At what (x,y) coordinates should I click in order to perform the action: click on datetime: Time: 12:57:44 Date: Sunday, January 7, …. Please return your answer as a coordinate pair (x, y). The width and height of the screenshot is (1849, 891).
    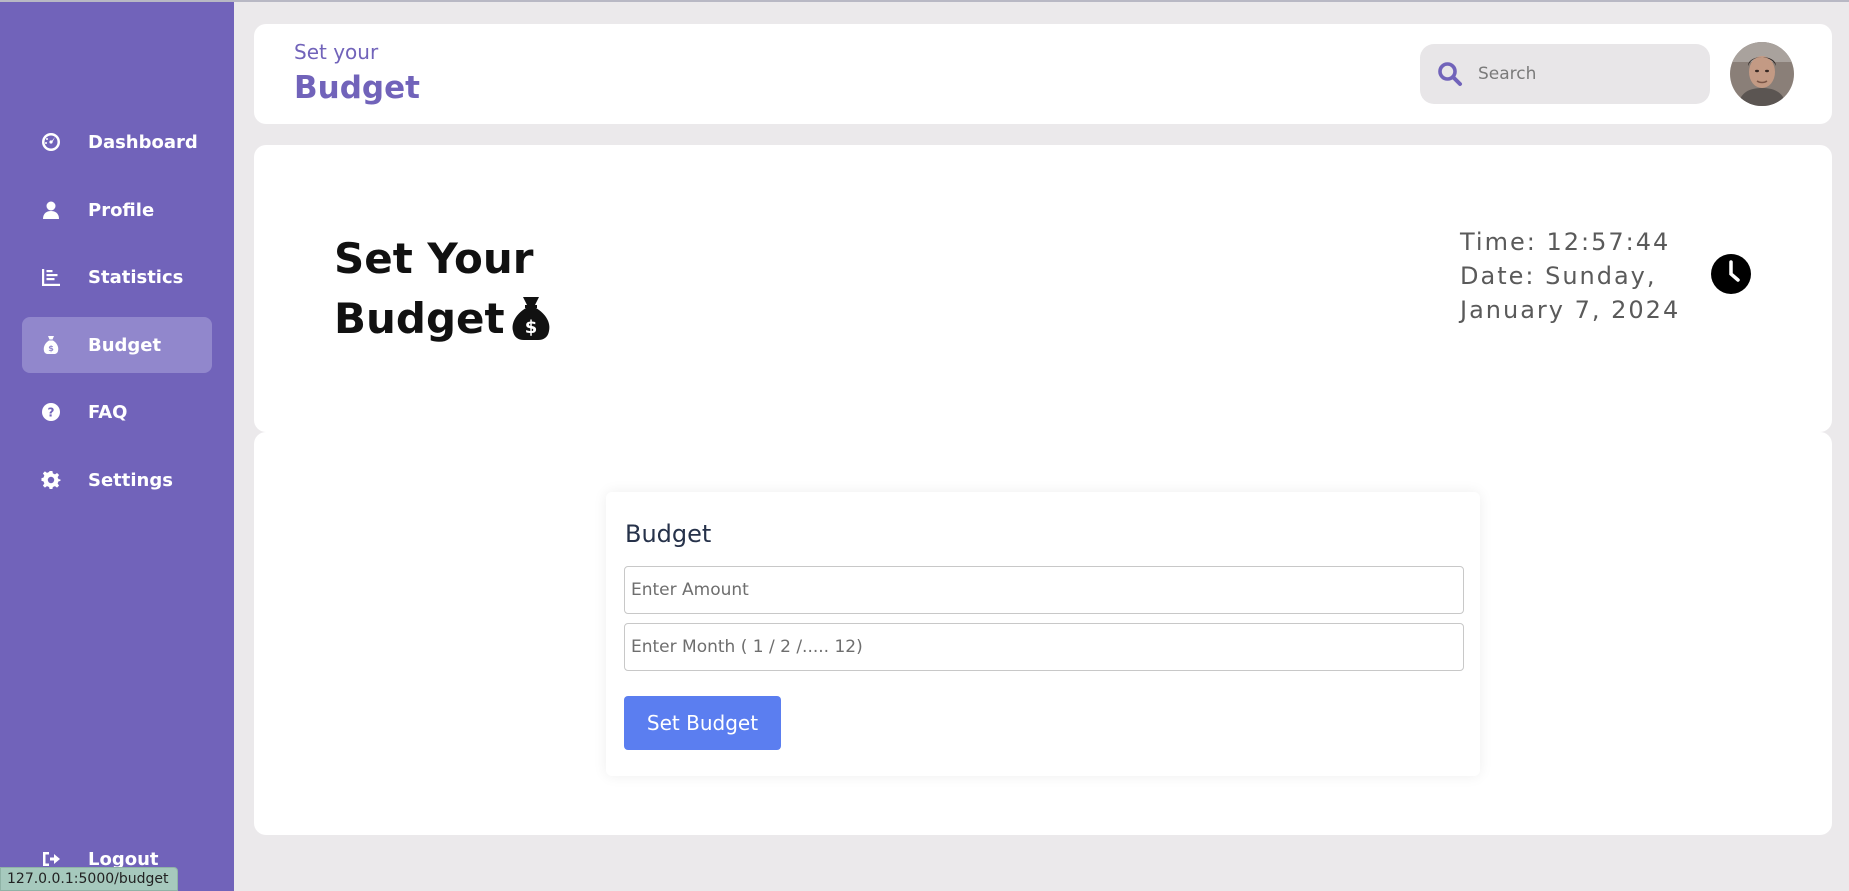
    Looking at the image, I should click on (1570, 276).